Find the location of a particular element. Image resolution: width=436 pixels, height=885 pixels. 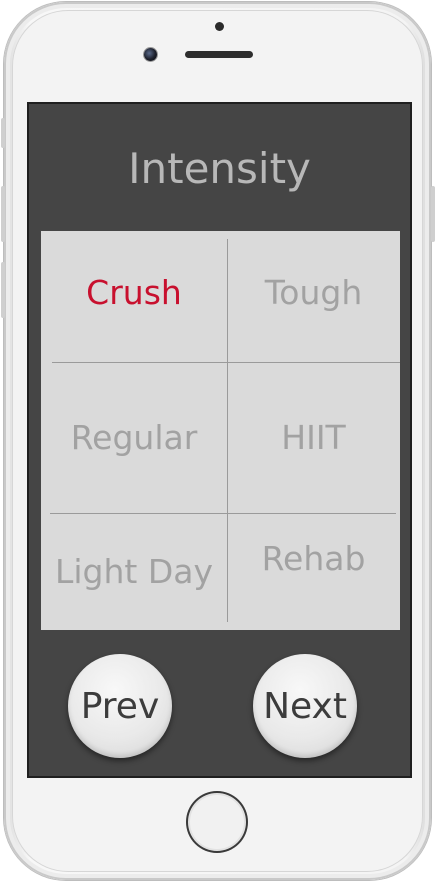

option-tough: Tough is located at coordinates (313, 292).